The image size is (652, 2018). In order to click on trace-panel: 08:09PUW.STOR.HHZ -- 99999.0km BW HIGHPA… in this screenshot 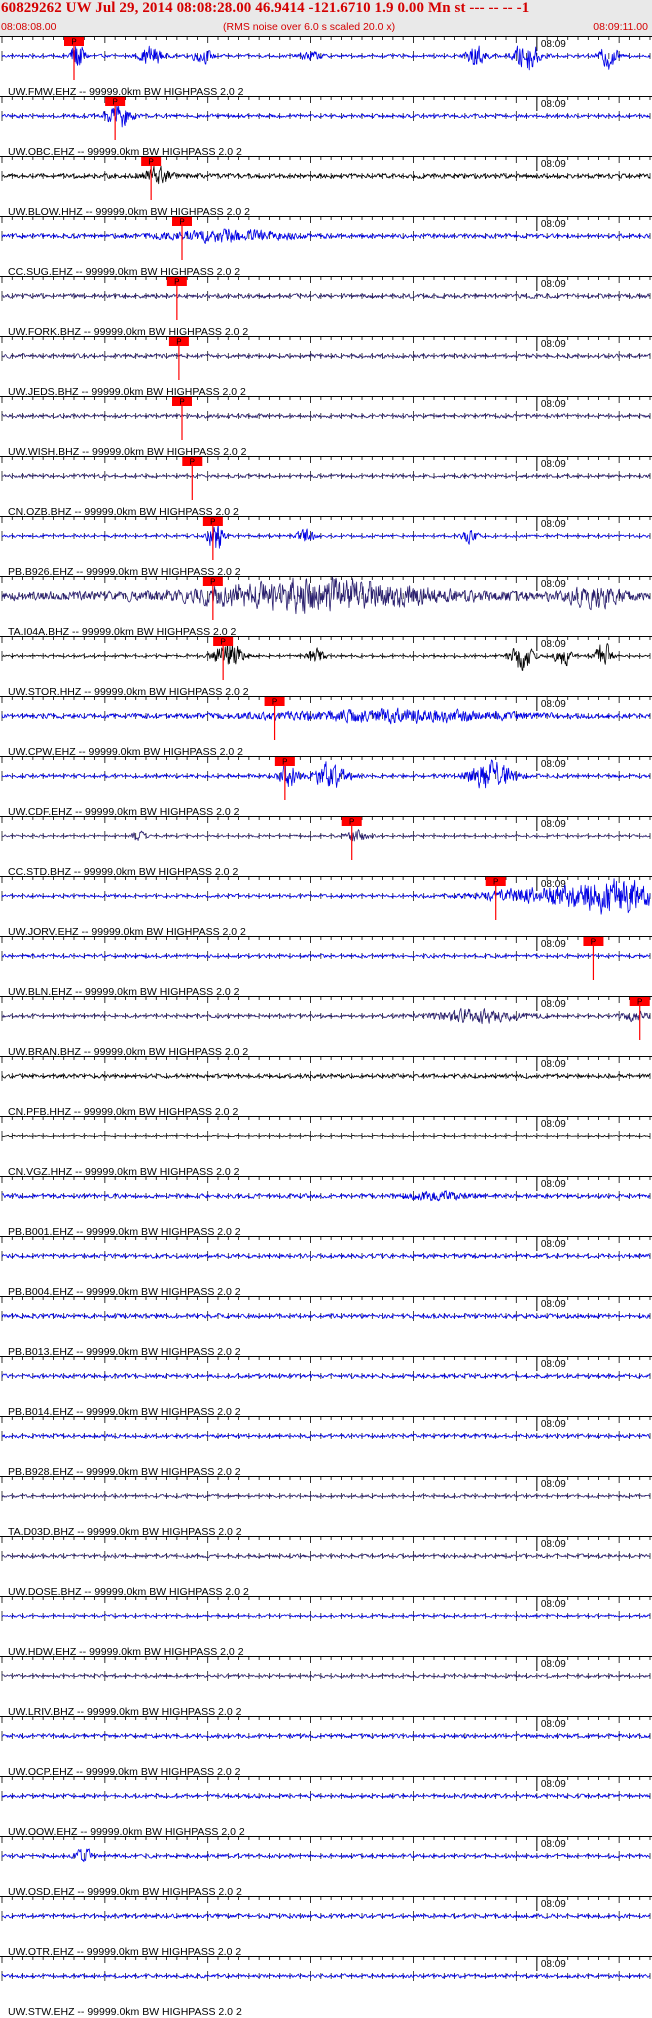, I will do `click(326, 667)`.